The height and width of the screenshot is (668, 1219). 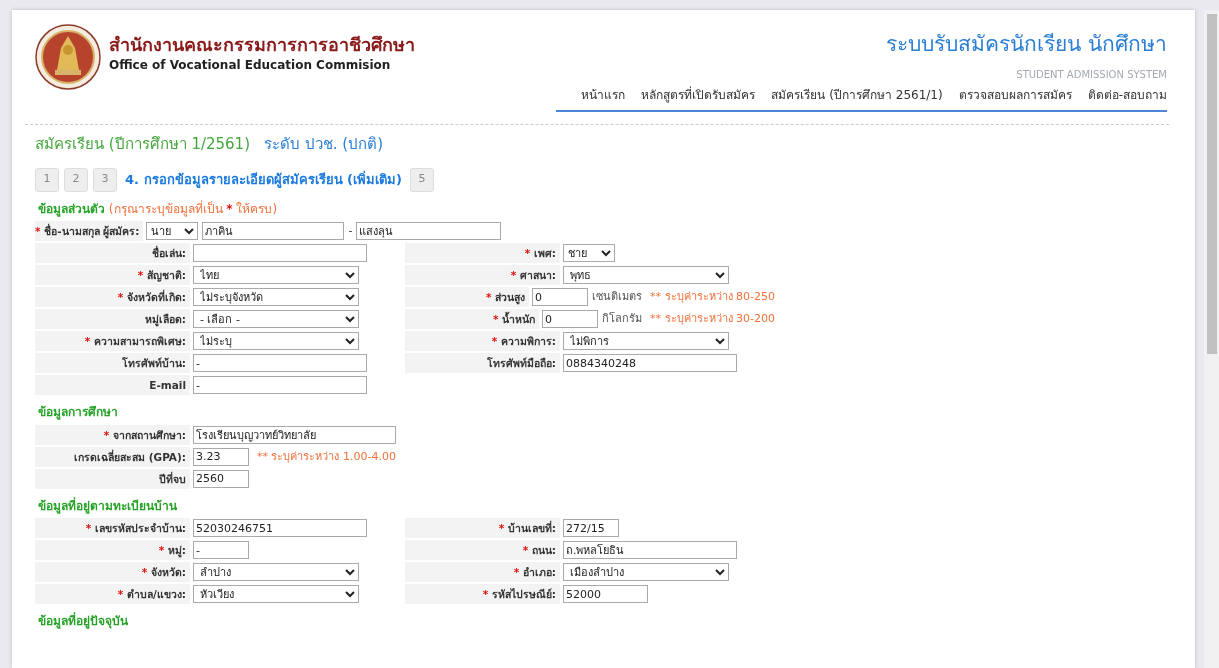 I want to click on nav-link: หลักสูตรที่เปิดรับสมัคร, so click(x=698, y=95).